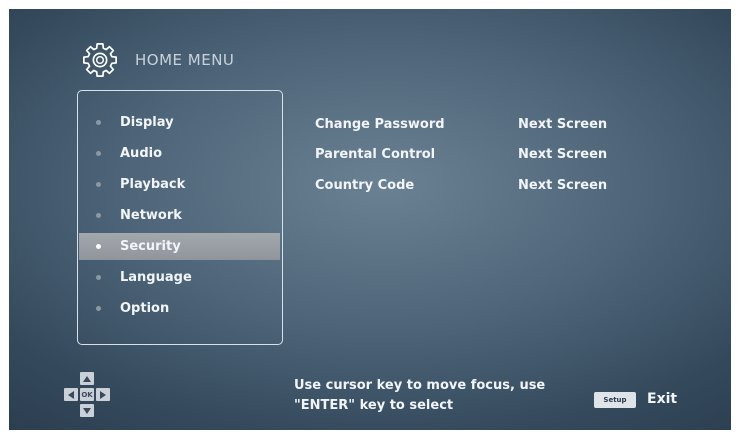 The width and height of the screenshot is (740, 439). What do you see at coordinates (179, 122) in the screenshot?
I see `menu-item-display: Display` at bounding box center [179, 122].